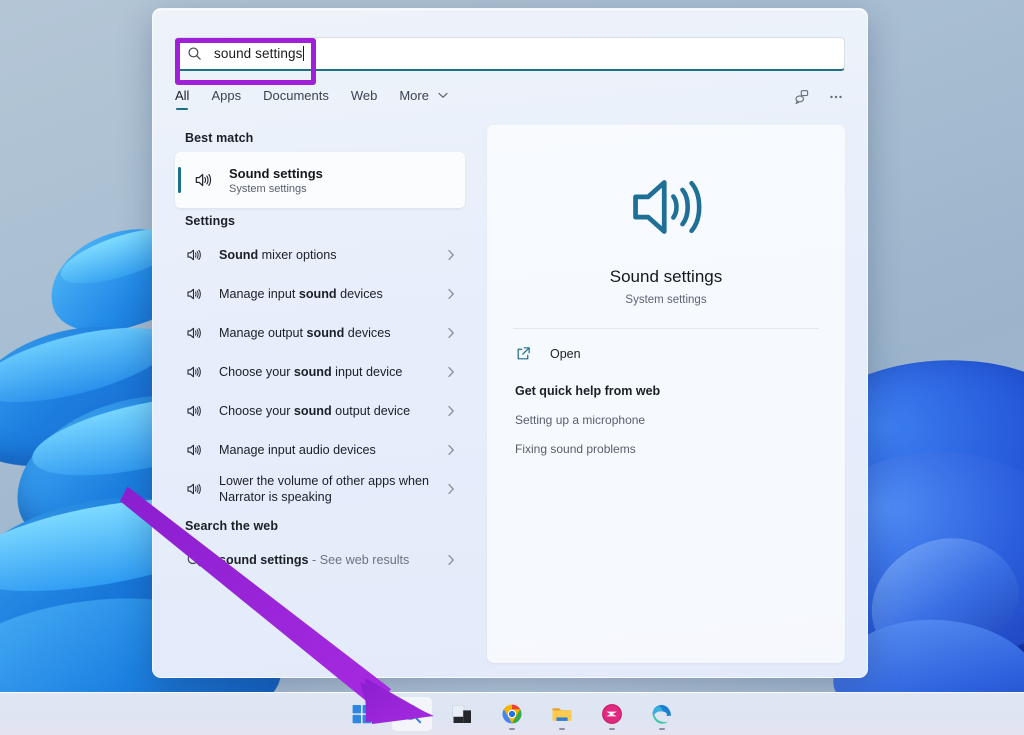 This screenshot has width=1024, height=735. What do you see at coordinates (666, 353) in the screenshot?
I see `open-action: Open` at bounding box center [666, 353].